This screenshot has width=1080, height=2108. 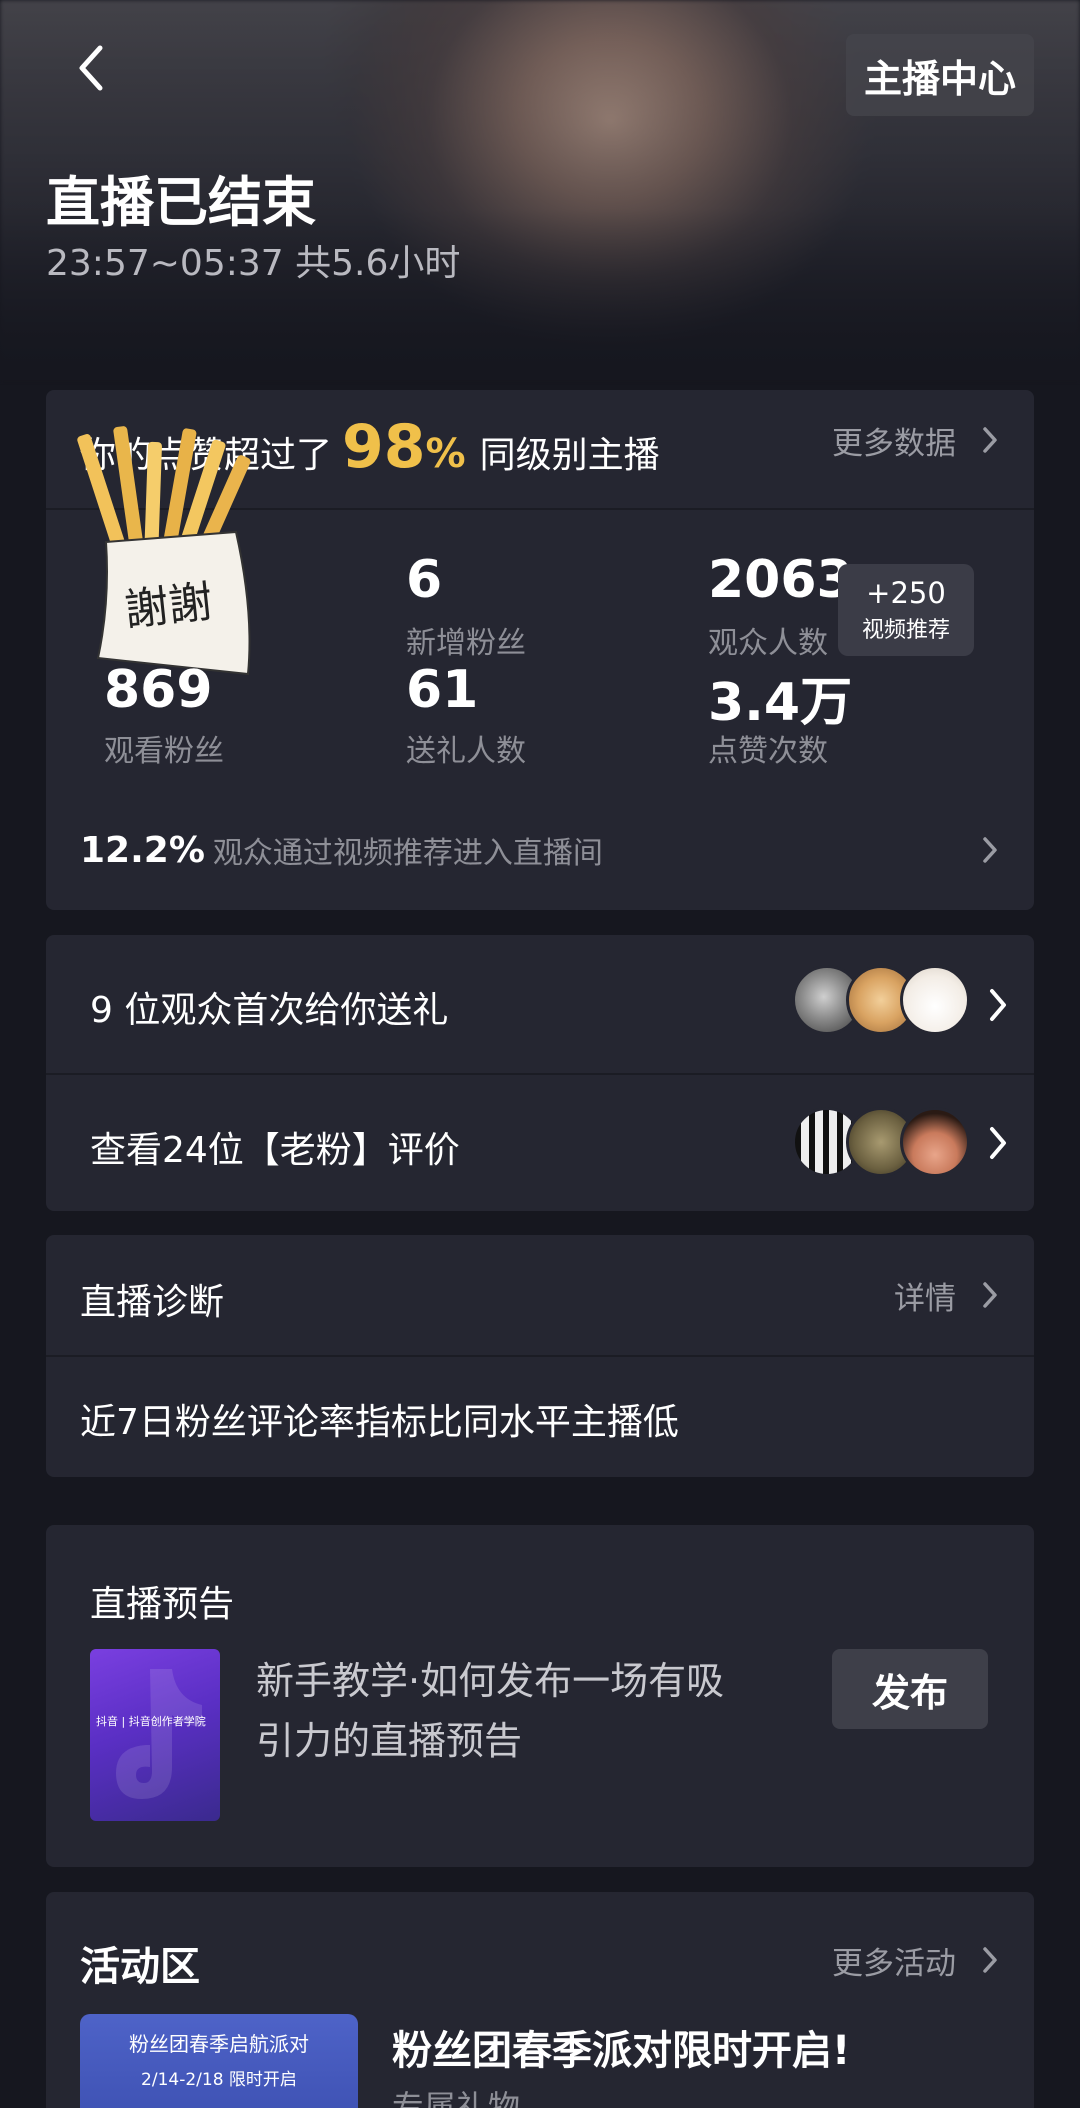 I want to click on likes-percent: 98, so click(x=384, y=447).